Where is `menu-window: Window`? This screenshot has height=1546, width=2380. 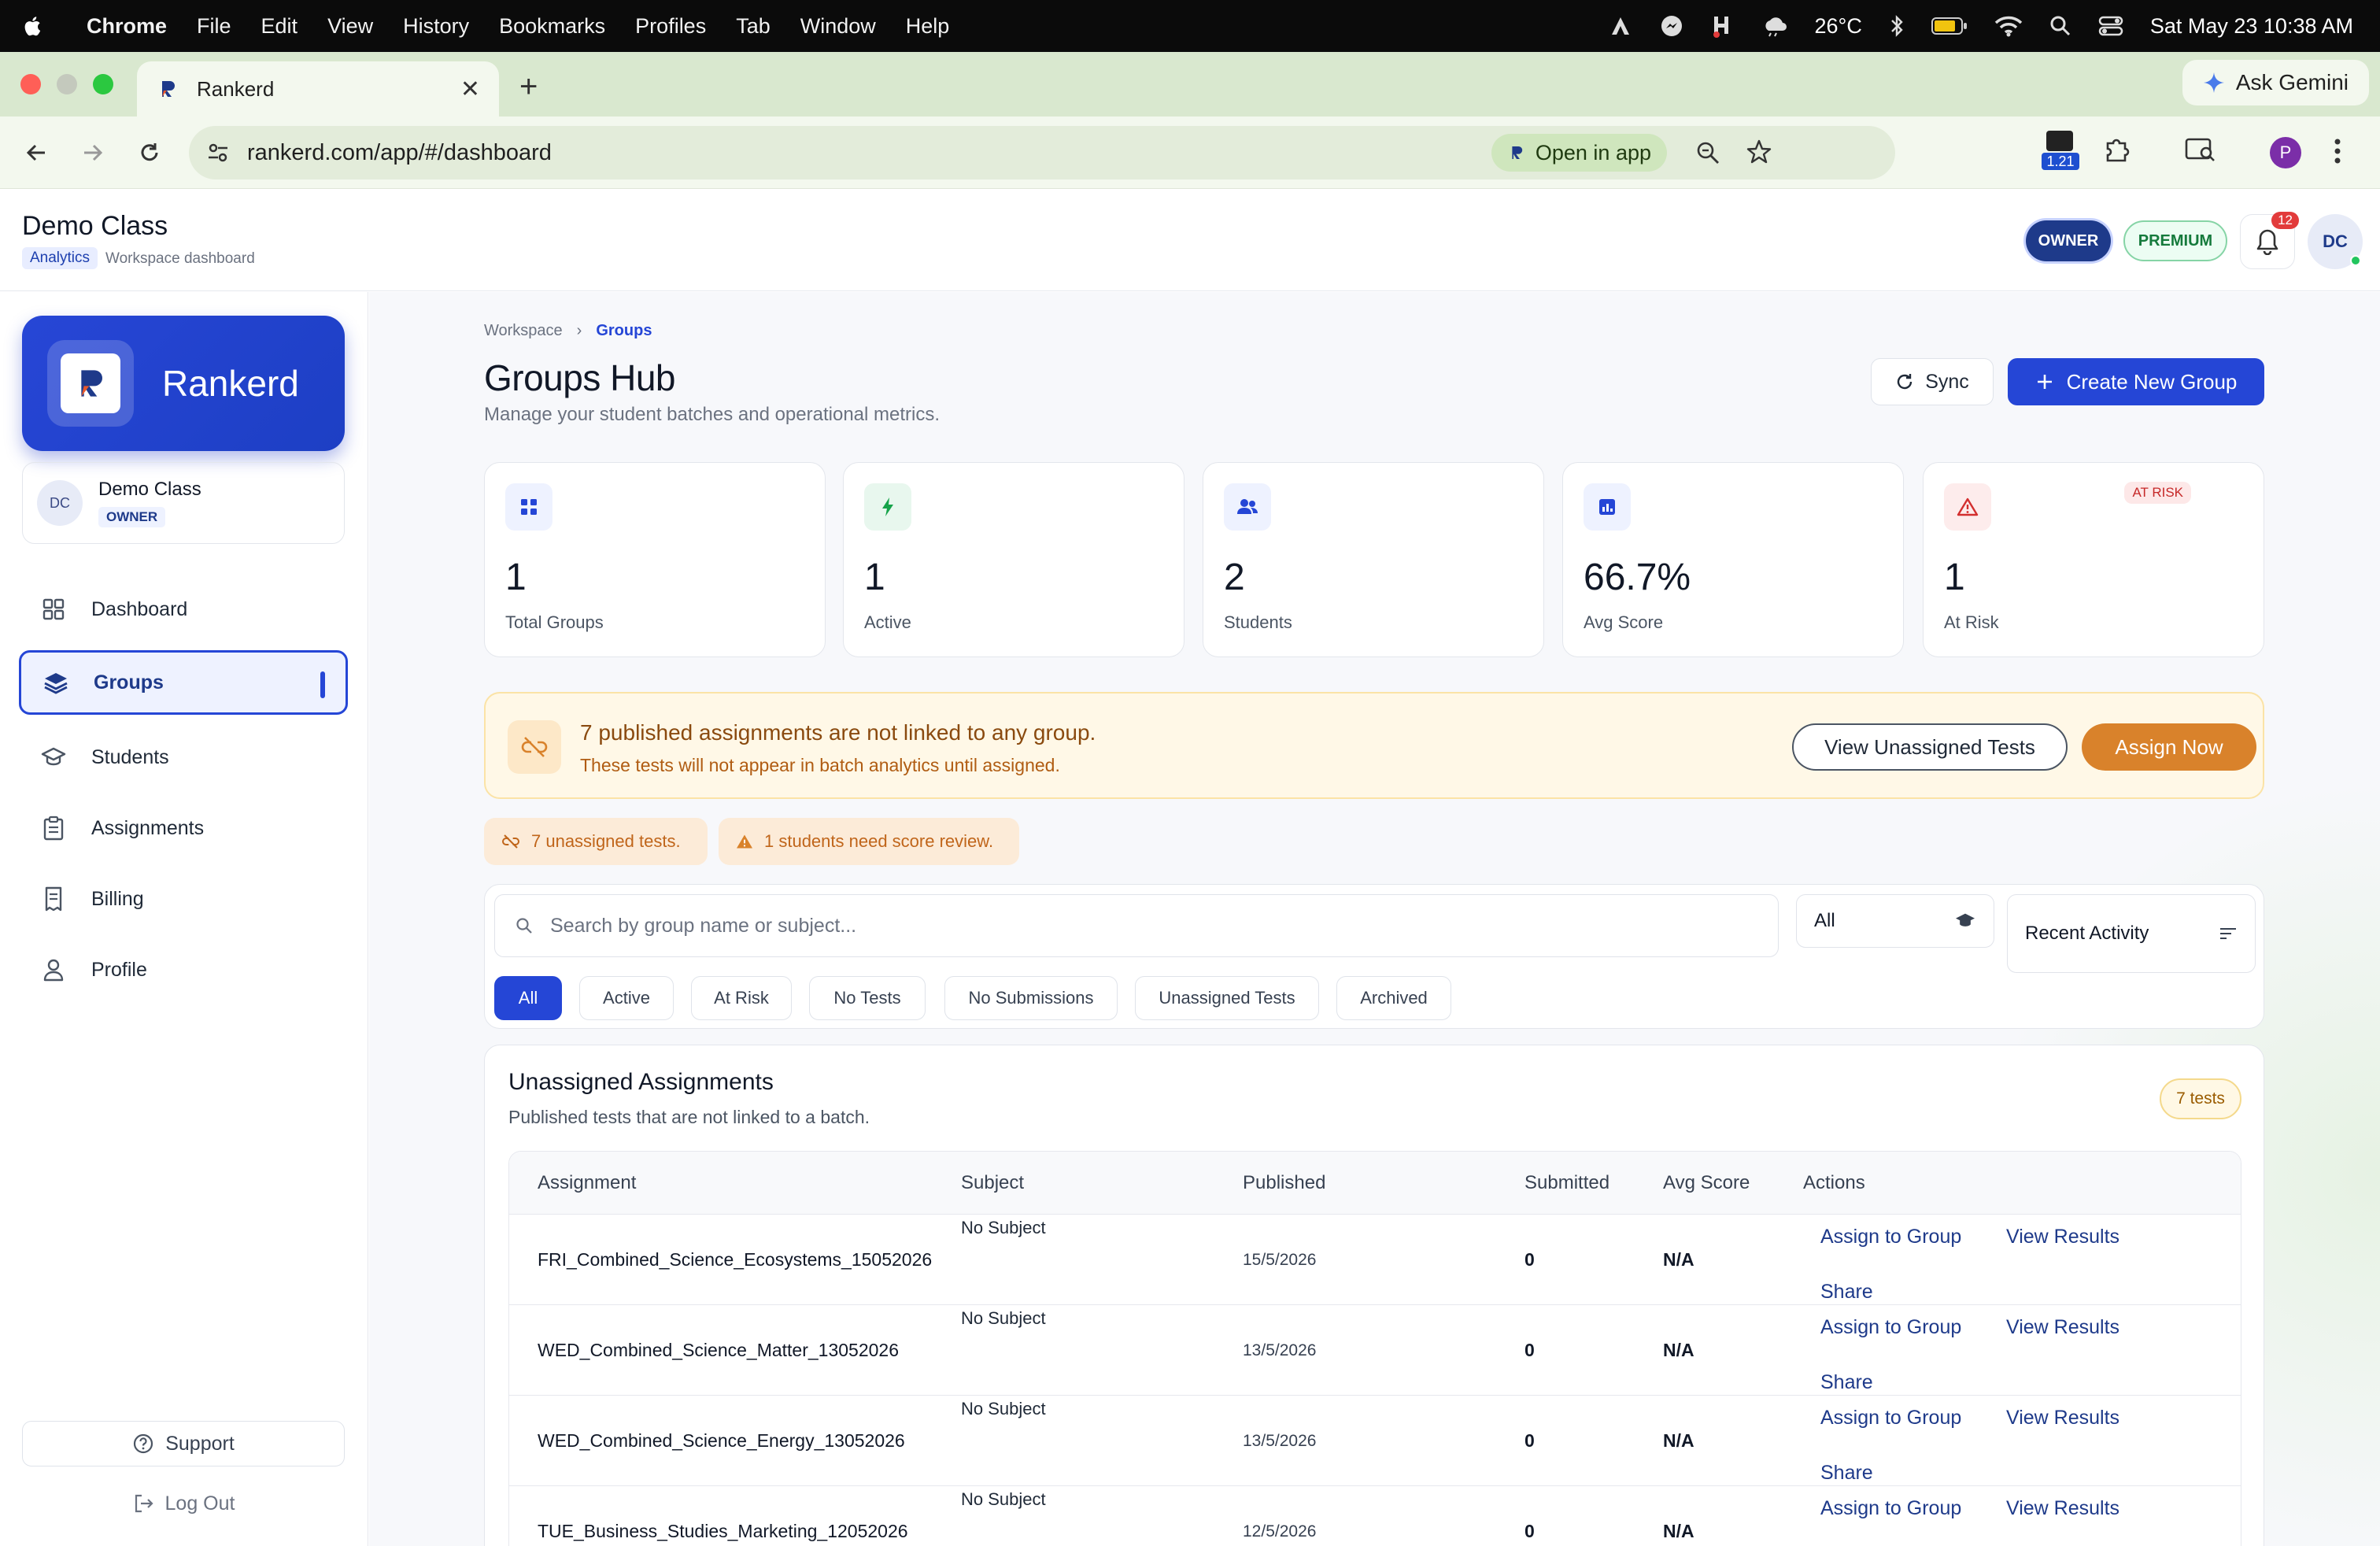
menu-window: Window is located at coordinates (838, 27).